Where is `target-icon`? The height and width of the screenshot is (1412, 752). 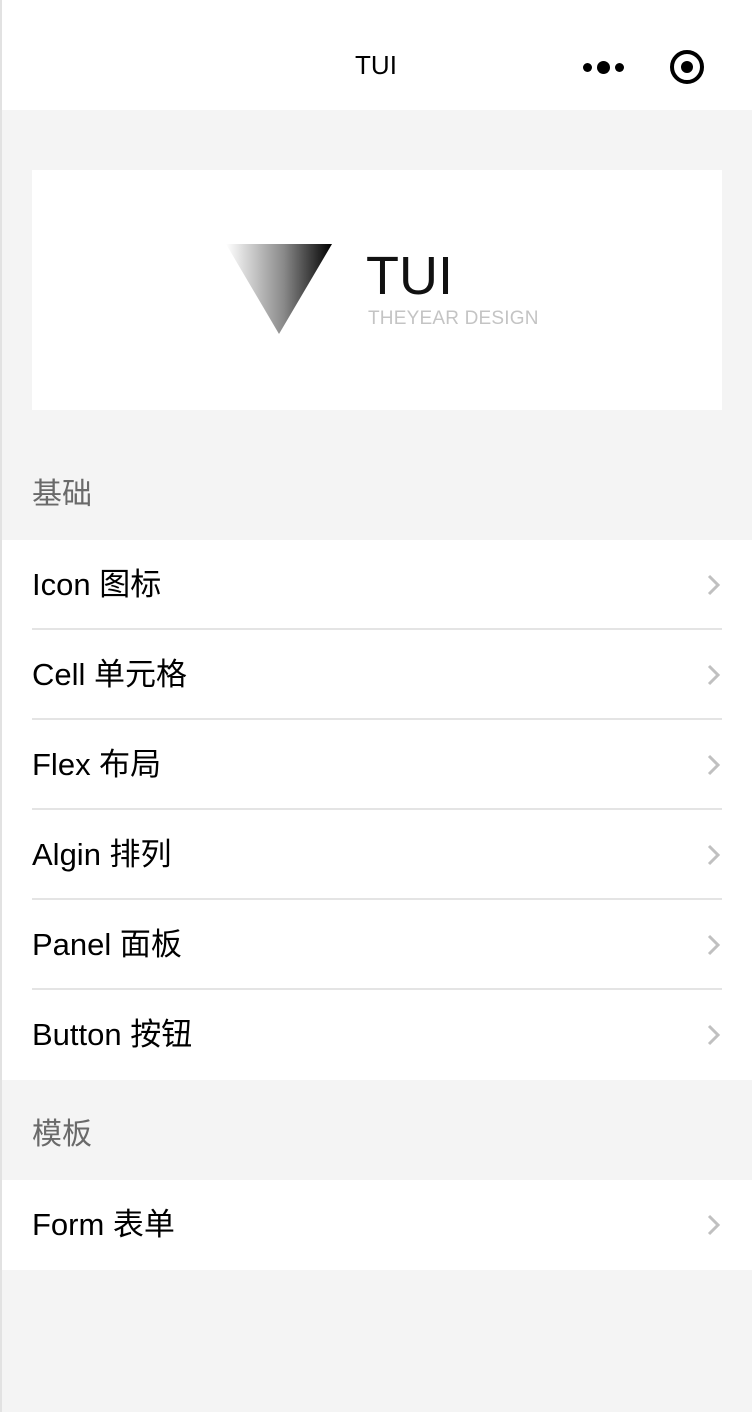 target-icon is located at coordinates (687, 67).